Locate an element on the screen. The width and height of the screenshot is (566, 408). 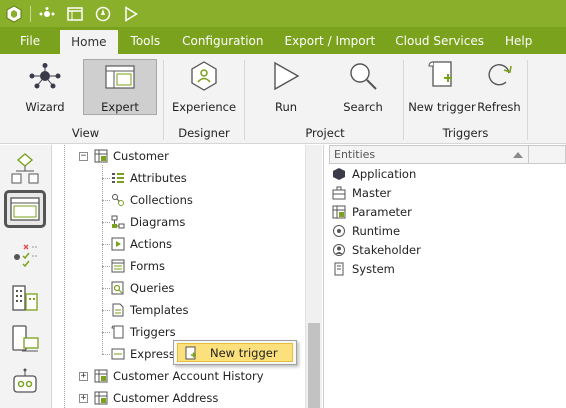
master-icon is located at coordinates (339, 193).